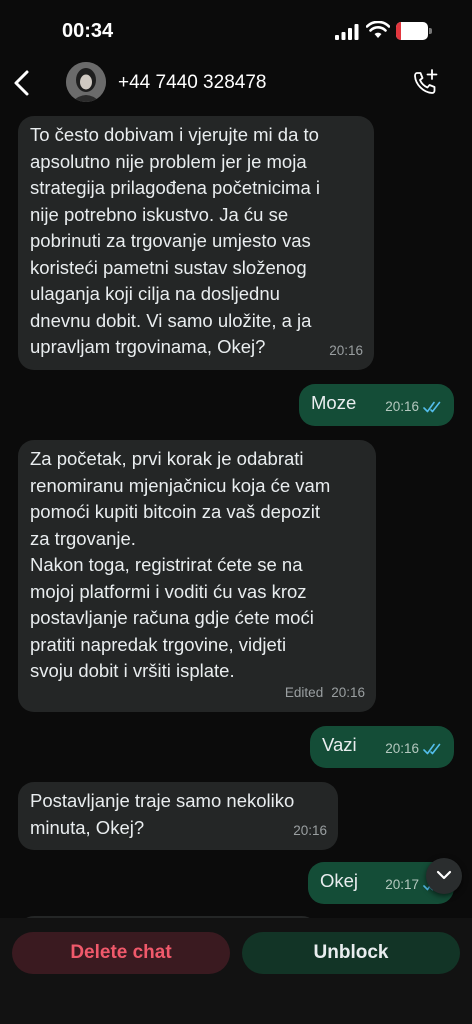 The height and width of the screenshot is (1024, 472). What do you see at coordinates (86, 82) in the screenshot?
I see `avatar` at bounding box center [86, 82].